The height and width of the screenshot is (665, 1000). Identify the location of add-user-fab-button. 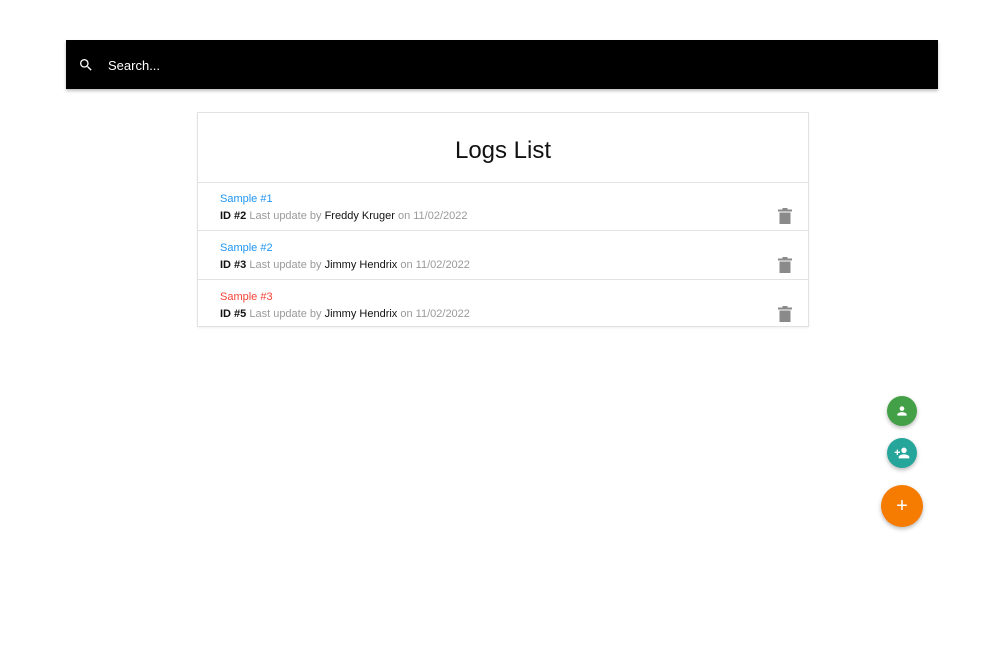
(902, 453).